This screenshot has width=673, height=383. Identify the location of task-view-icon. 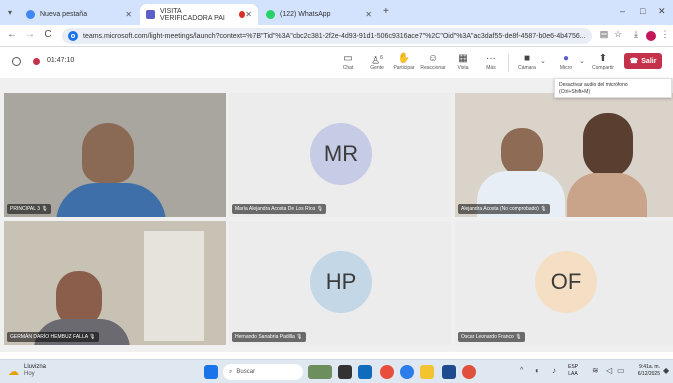
(345, 372).